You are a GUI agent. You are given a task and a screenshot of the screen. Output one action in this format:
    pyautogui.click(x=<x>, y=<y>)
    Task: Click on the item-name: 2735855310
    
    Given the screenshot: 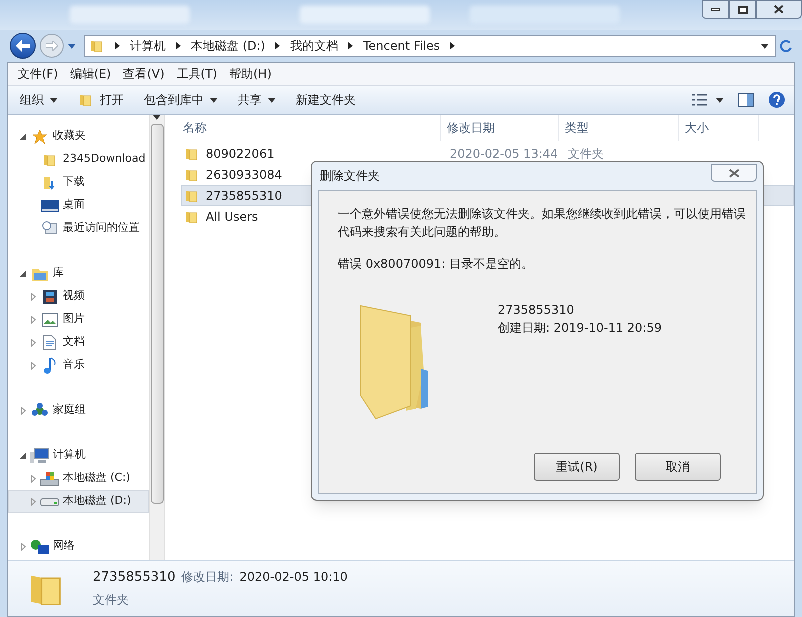 What is the action you would take?
    pyautogui.click(x=537, y=310)
    